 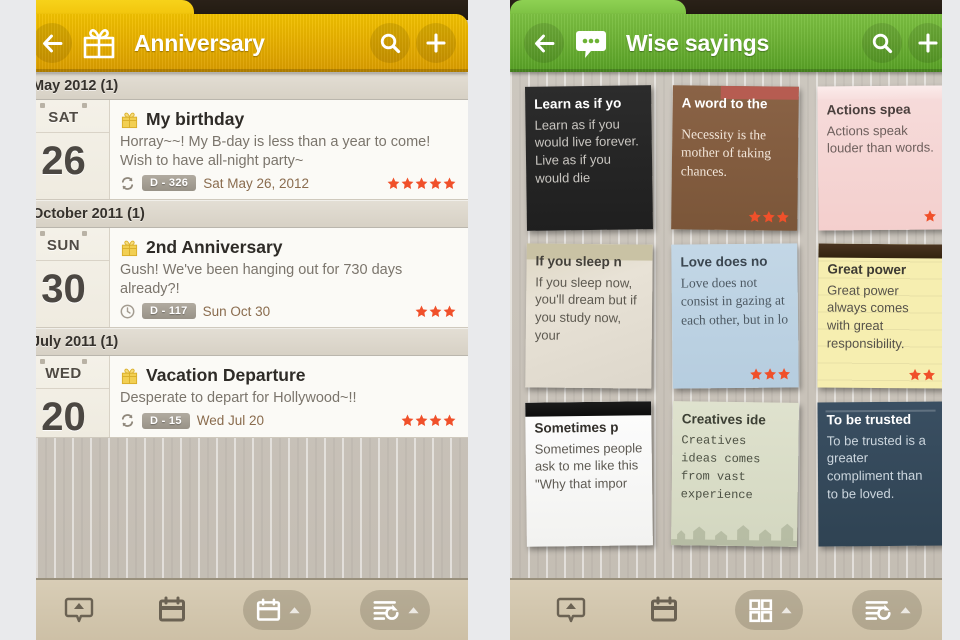 I want to click on card-title: A word to the, so click(x=724, y=103).